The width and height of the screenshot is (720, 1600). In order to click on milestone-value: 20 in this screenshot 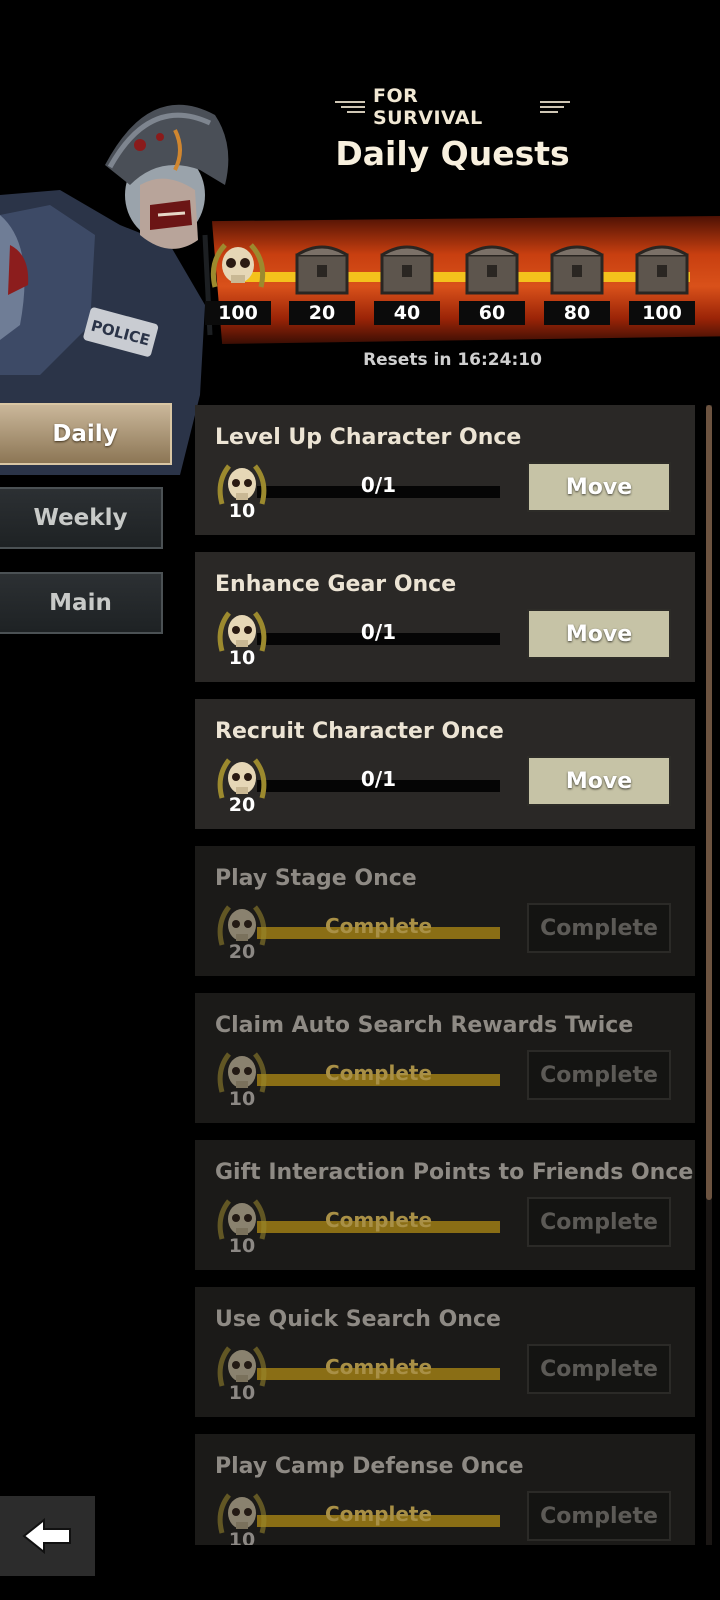, I will do `click(322, 313)`.